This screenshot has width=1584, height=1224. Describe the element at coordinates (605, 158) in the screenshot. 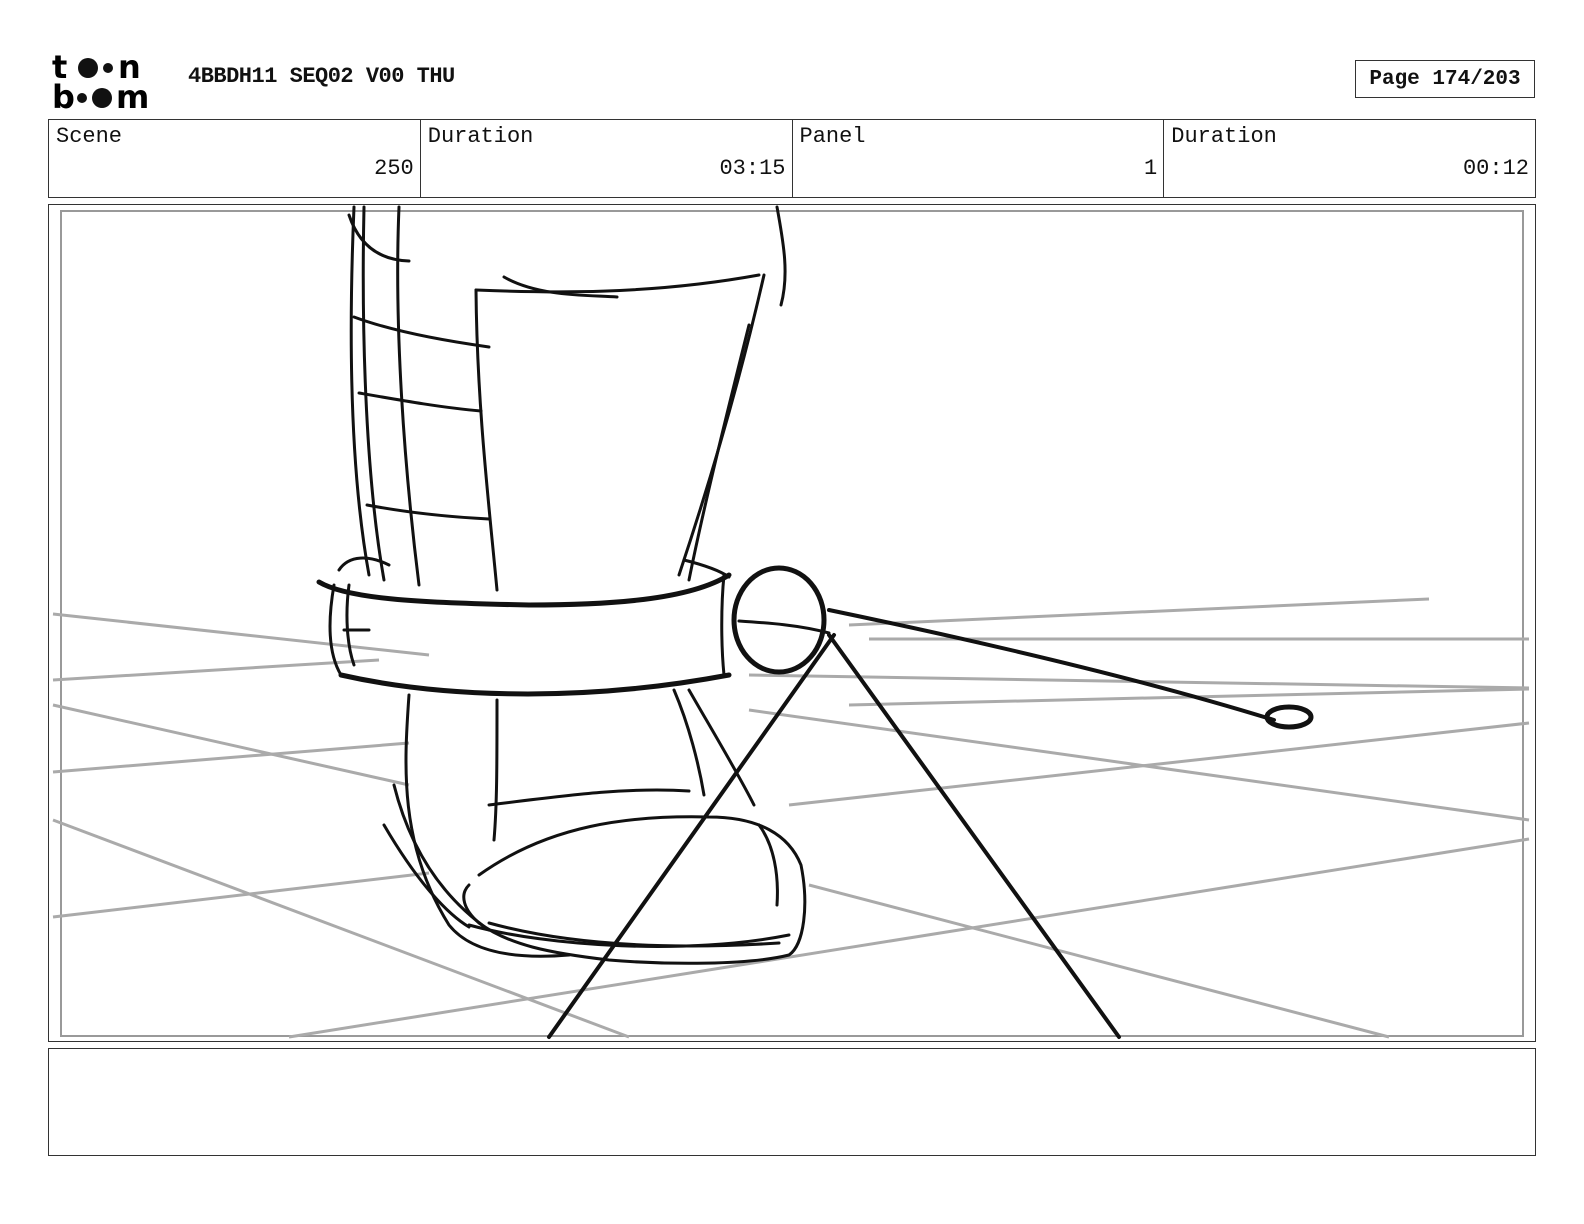

I see `scene-duration-cell: Duration 03:15` at that location.